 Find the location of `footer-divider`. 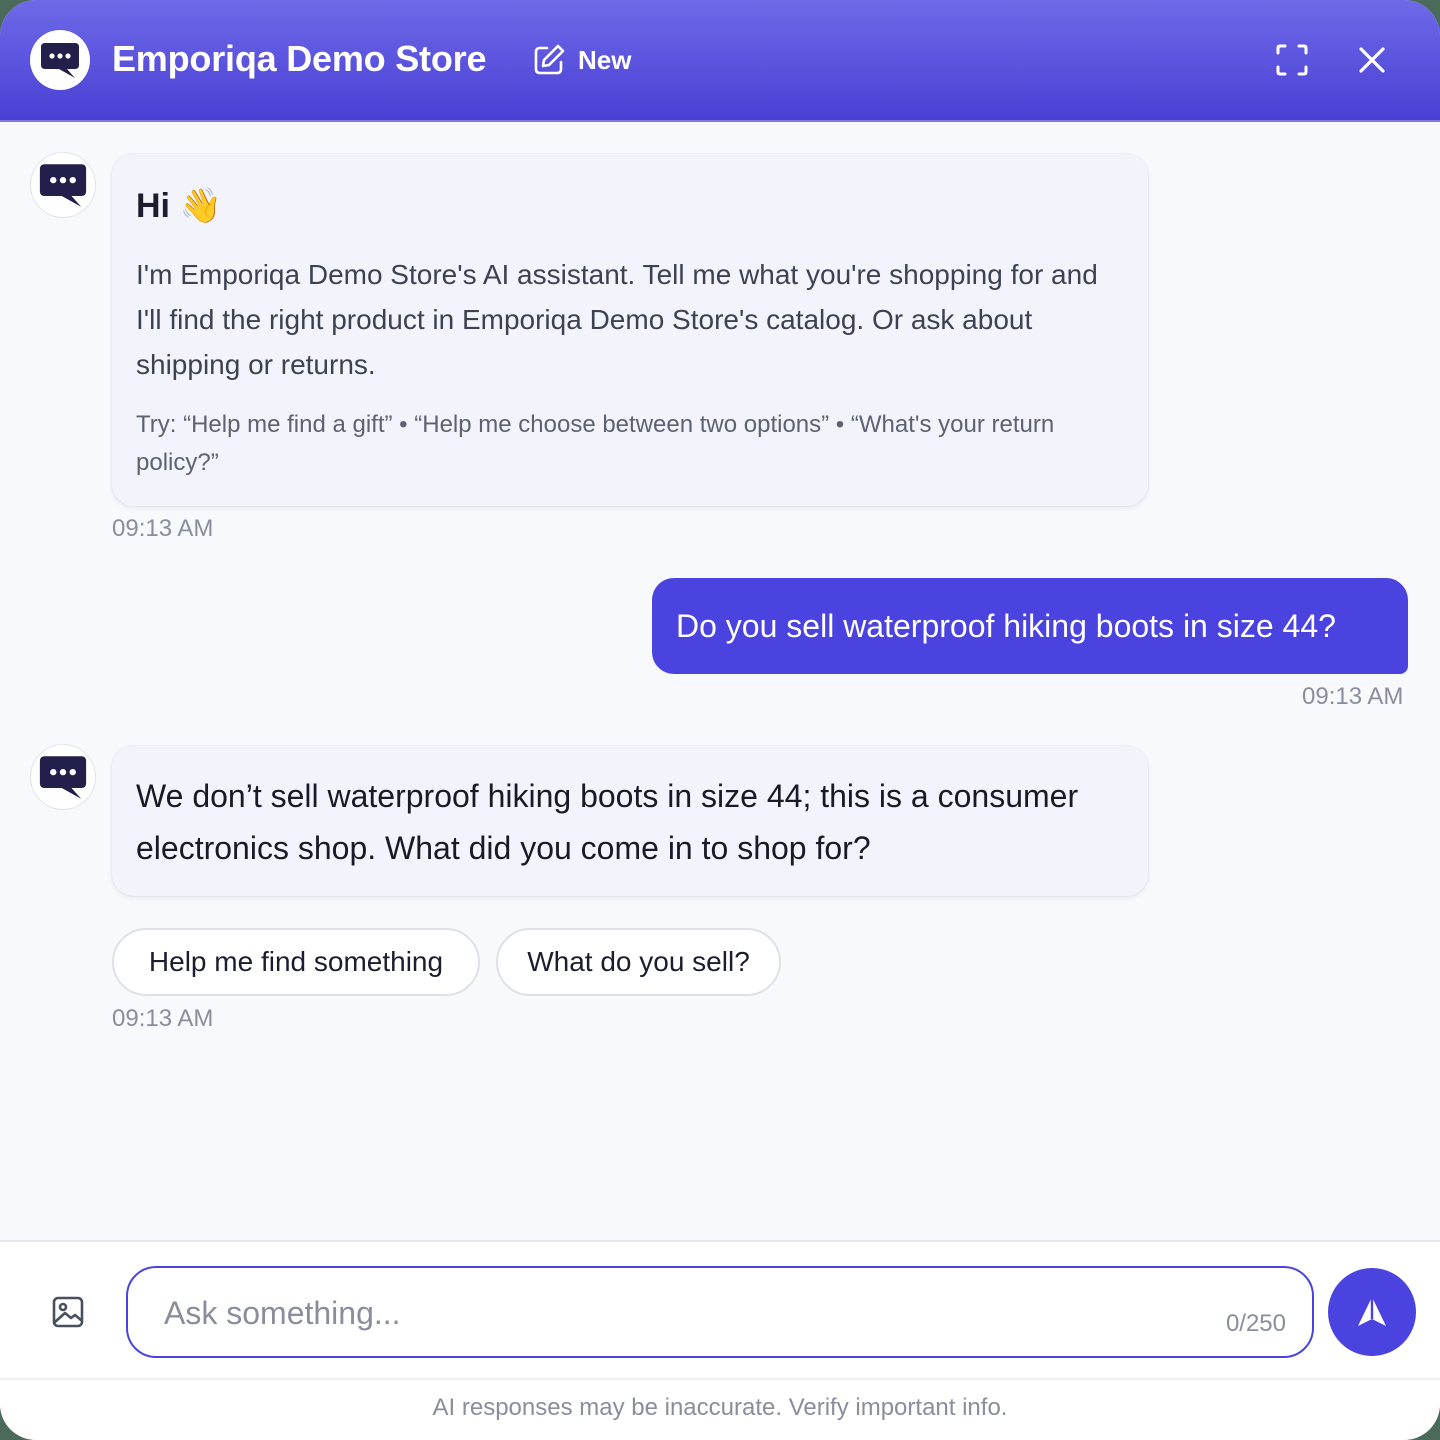

footer-divider is located at coordinates (720, 1379).